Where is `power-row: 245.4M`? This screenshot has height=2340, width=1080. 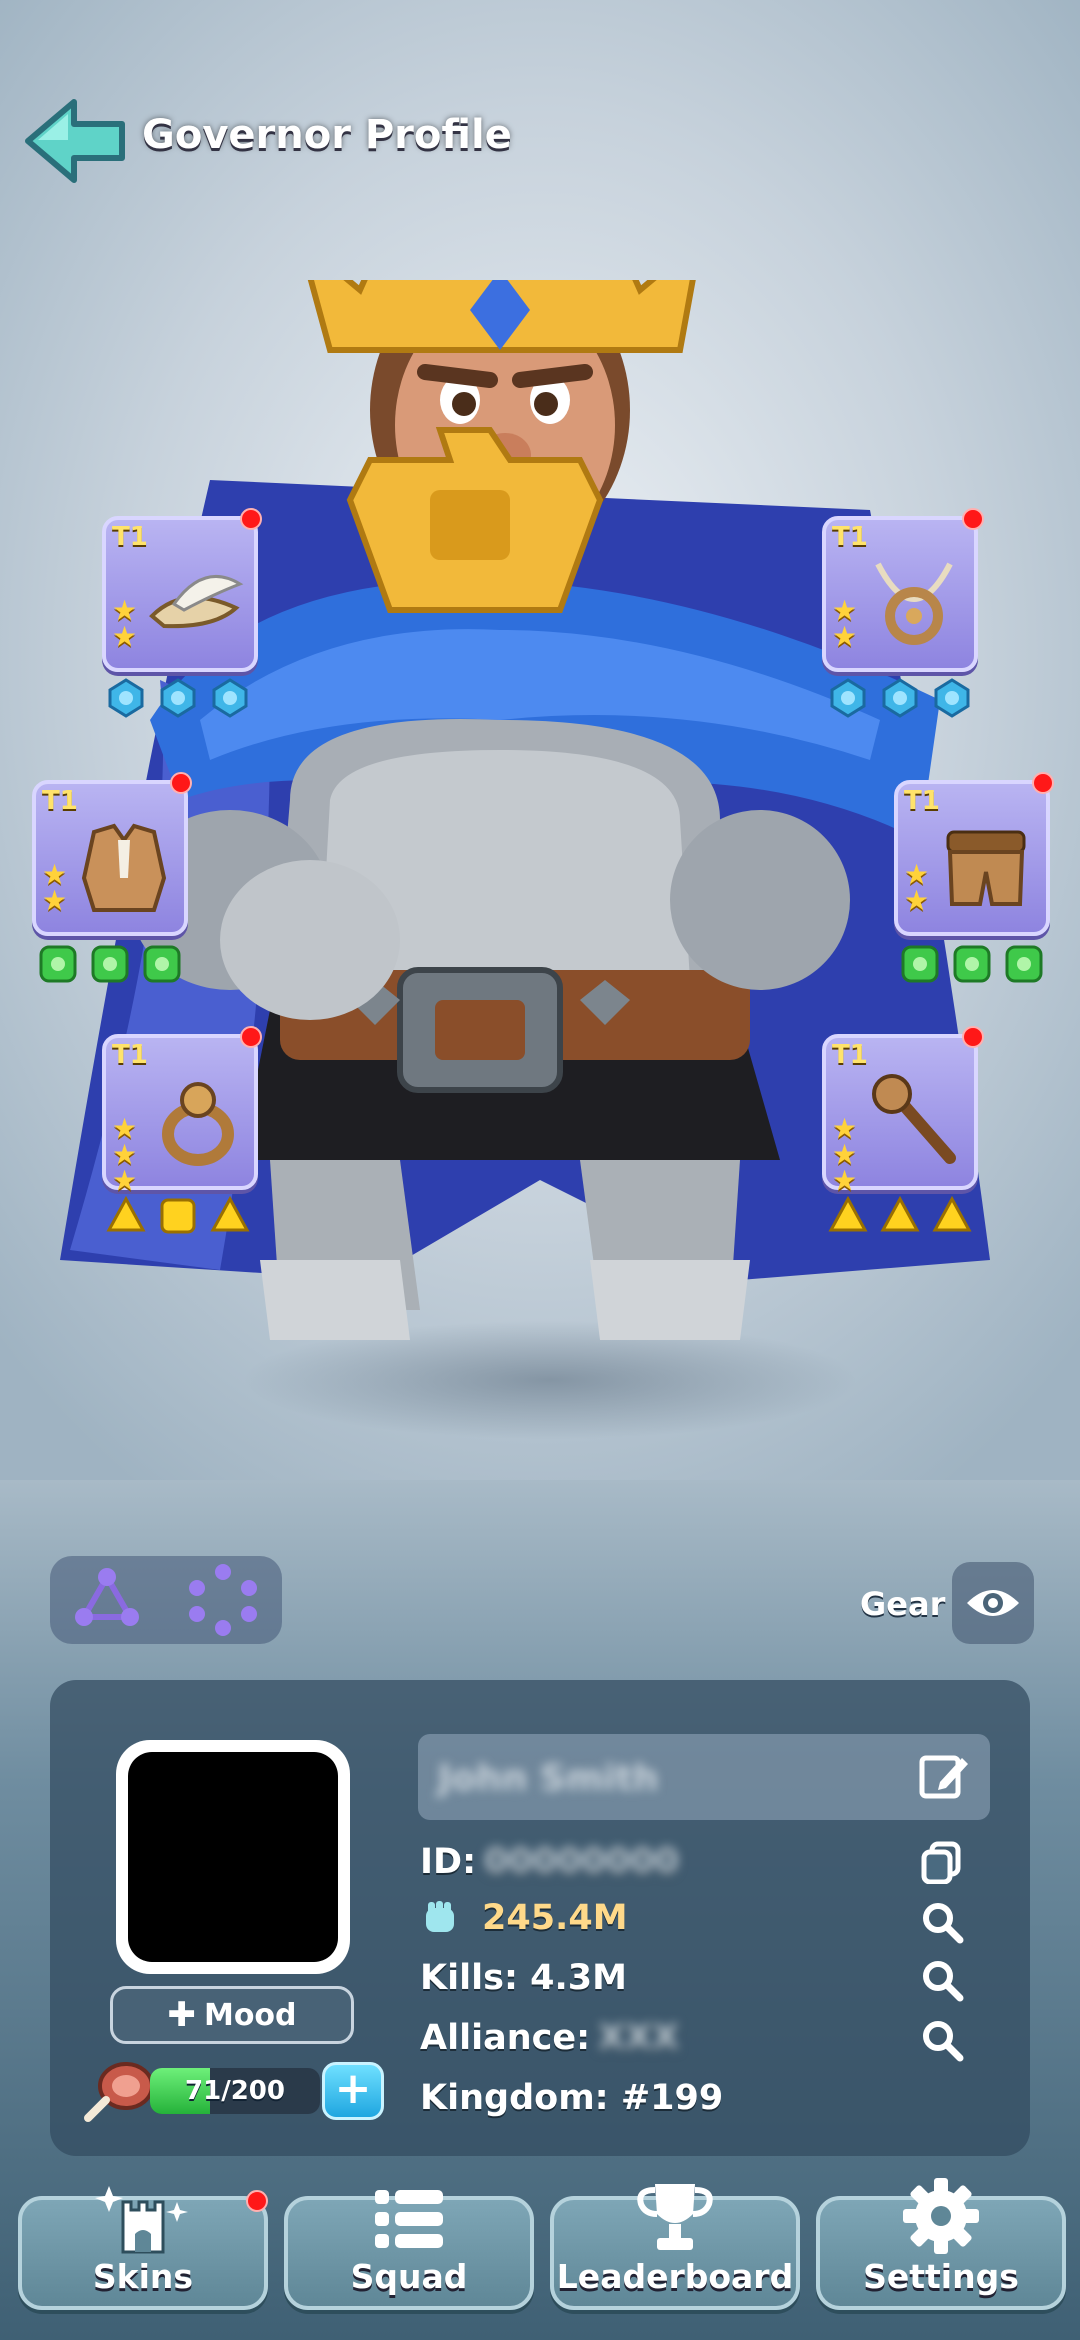 power-row: 245.4M is located at coordinates (524, 1918).